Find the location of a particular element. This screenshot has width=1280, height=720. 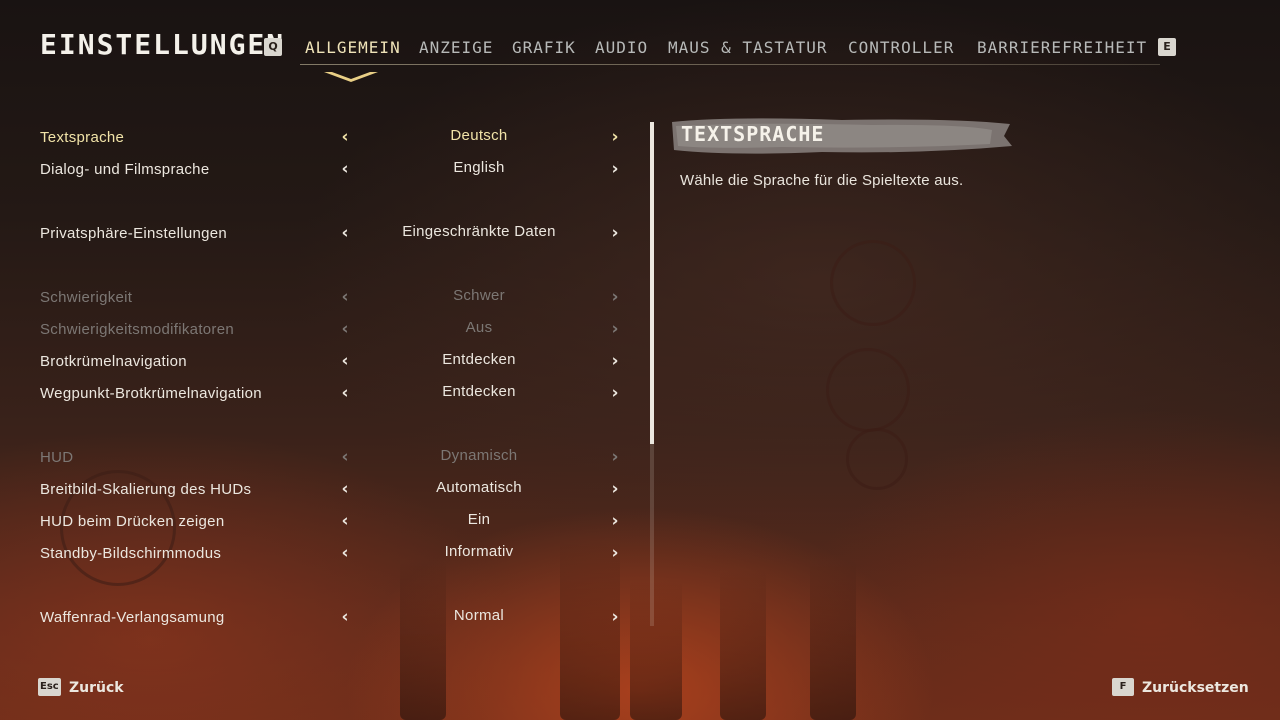

setting-value: Normal is located at coordinates (479, 615).